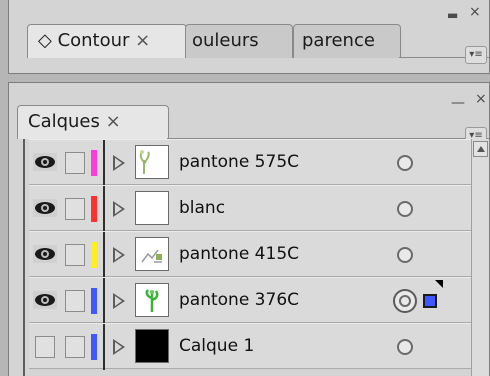  I want to click on layer-row: pantone 415C, so click(250, 254).